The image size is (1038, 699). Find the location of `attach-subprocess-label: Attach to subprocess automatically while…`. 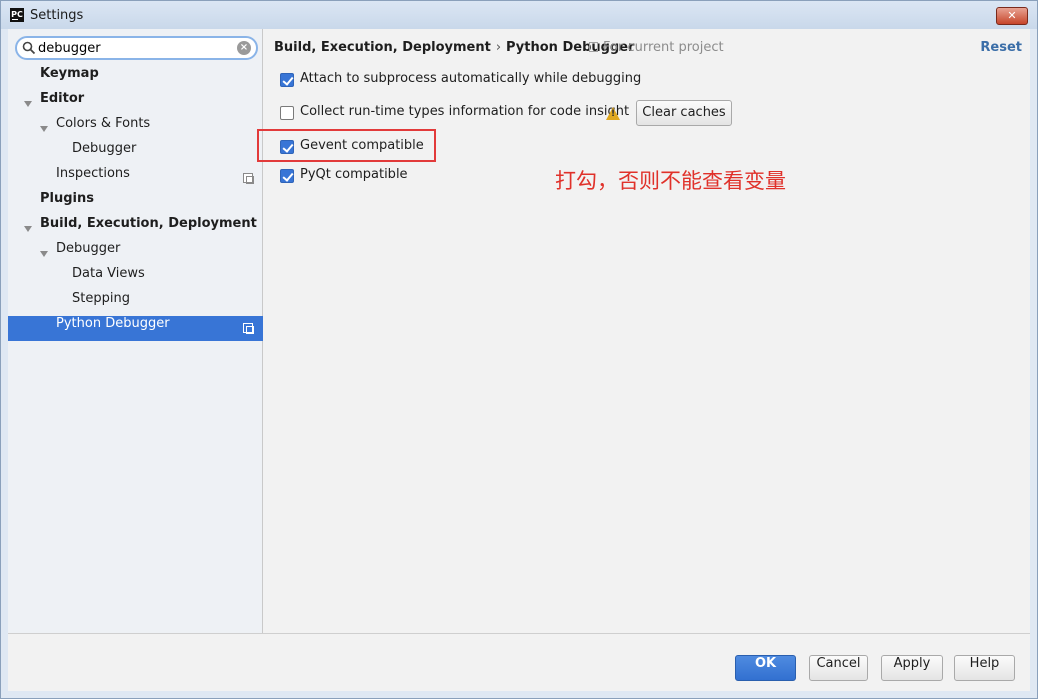

attach-subprocess-label: Attach to subprocess automatically while… is located at coordinates (471, 78).